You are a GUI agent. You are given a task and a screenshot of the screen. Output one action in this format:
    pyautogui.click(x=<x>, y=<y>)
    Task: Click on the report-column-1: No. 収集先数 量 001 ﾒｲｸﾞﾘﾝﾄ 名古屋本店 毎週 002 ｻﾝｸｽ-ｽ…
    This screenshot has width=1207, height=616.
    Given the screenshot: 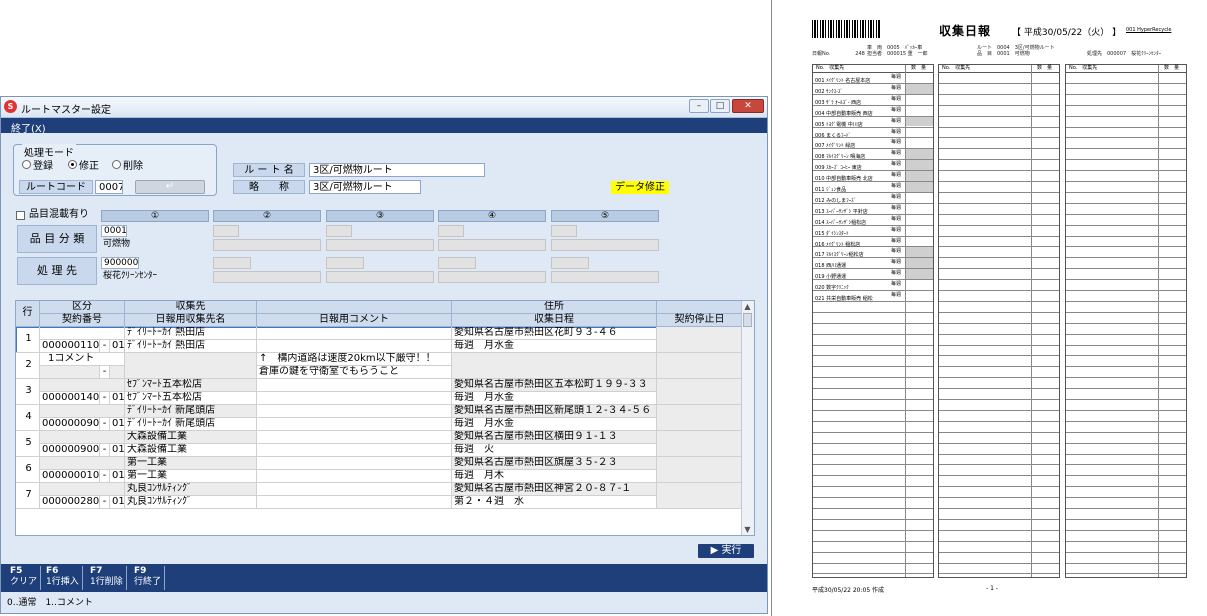 What is the action you would take?
    pyautogui.click(x=873, y=321)
    